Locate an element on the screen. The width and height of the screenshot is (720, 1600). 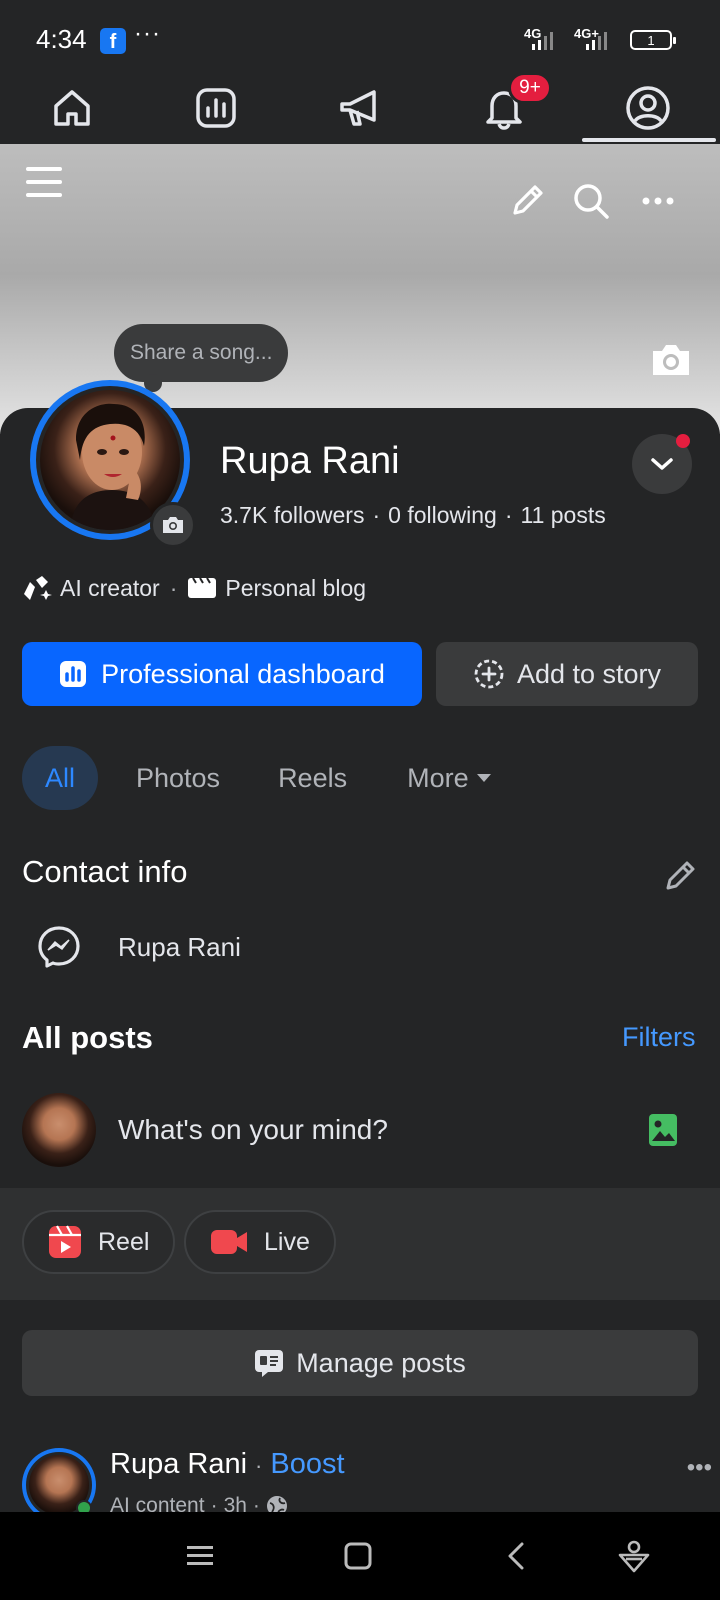
live-button: Live is located at coordinates (260, 1242).